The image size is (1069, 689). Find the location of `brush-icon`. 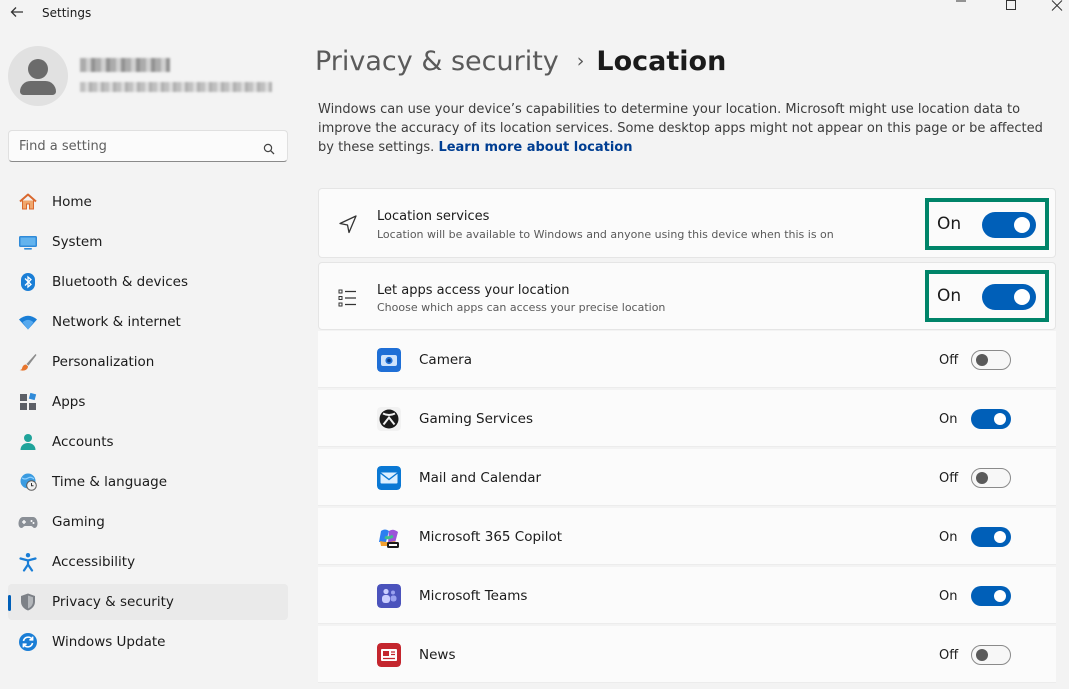

brush-icon is located at coordinates (28, 362).